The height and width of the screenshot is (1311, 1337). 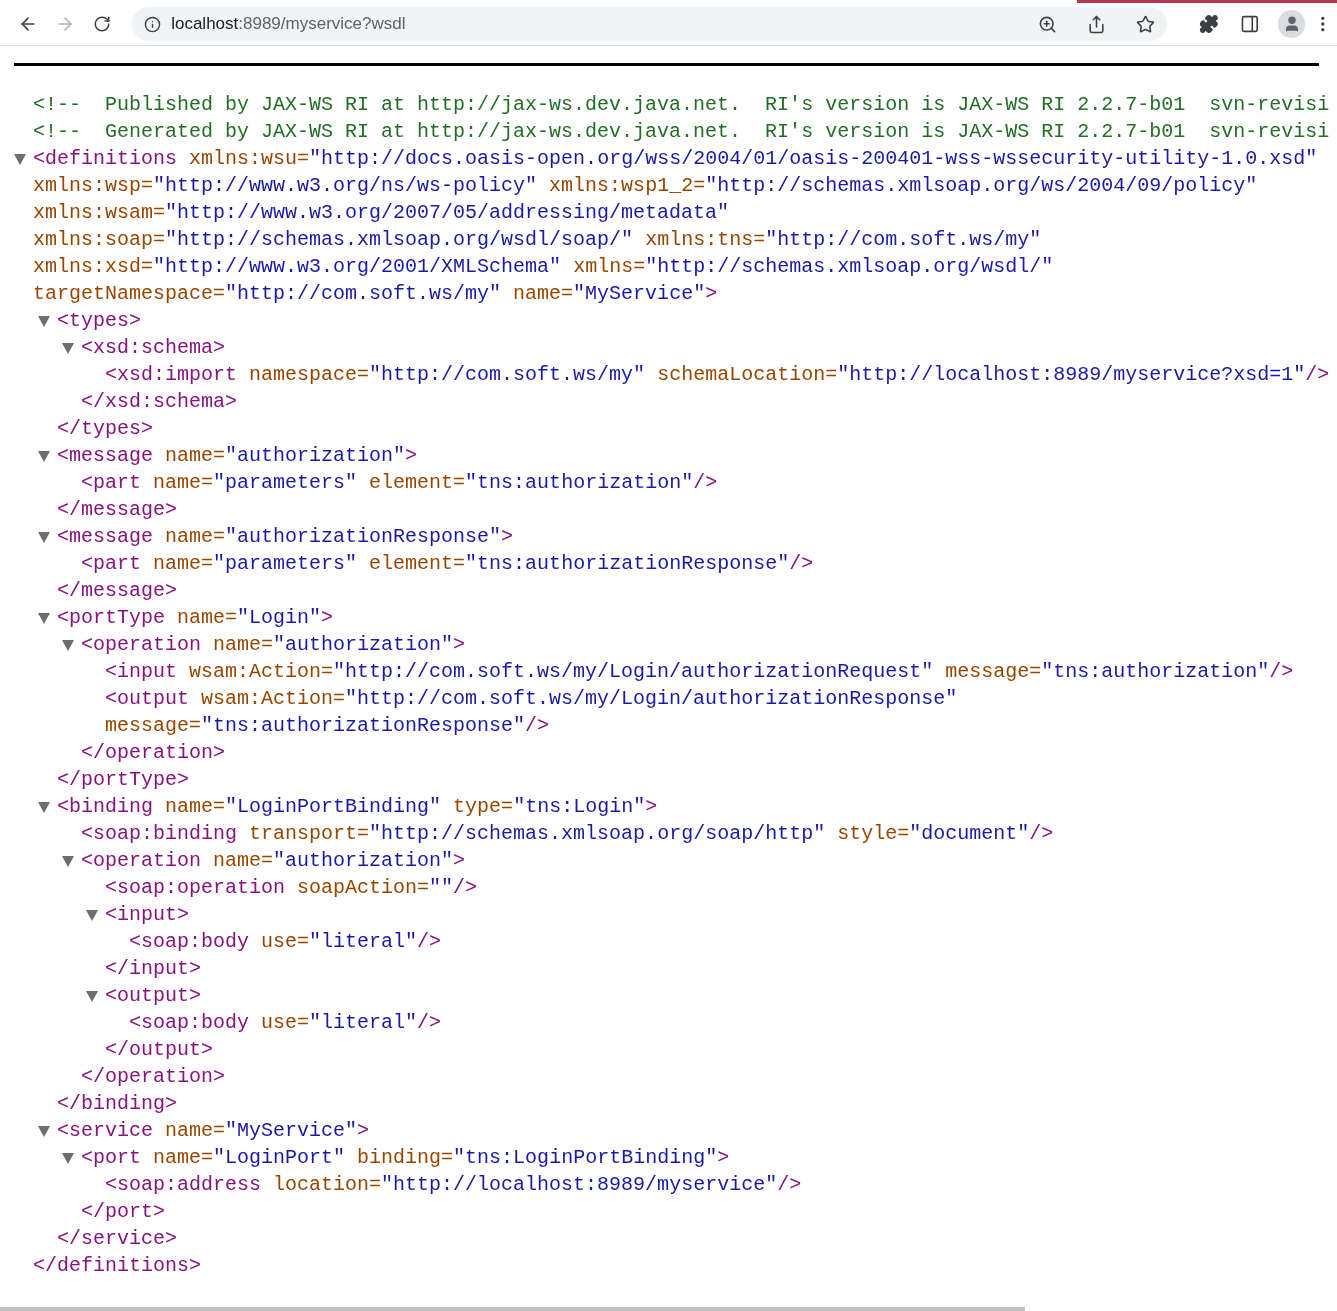 What do you see at coordinates (707, 347) in the screenshot?
I see `xml-open-tag: <xsd:schema>` at bounding box center [707, 347].